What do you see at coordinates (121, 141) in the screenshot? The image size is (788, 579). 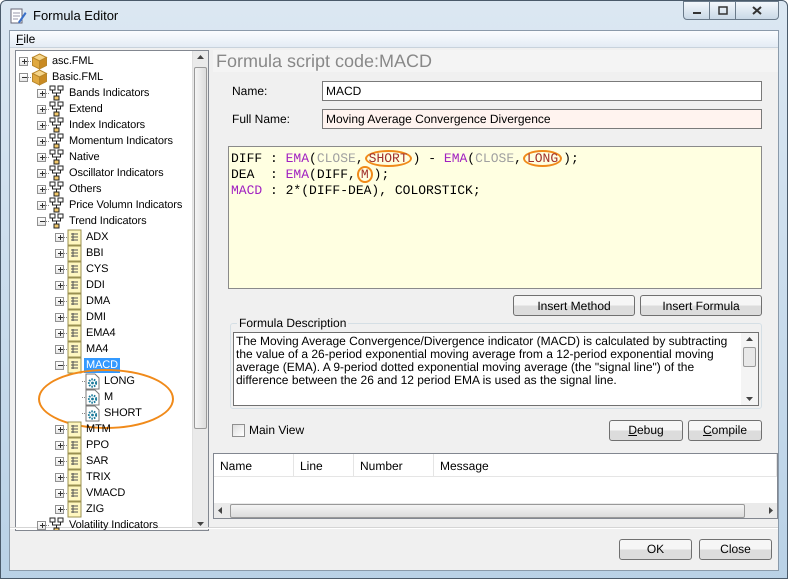 I see `tree-item: Momentum Indicators` at bounding box center [121, 141].